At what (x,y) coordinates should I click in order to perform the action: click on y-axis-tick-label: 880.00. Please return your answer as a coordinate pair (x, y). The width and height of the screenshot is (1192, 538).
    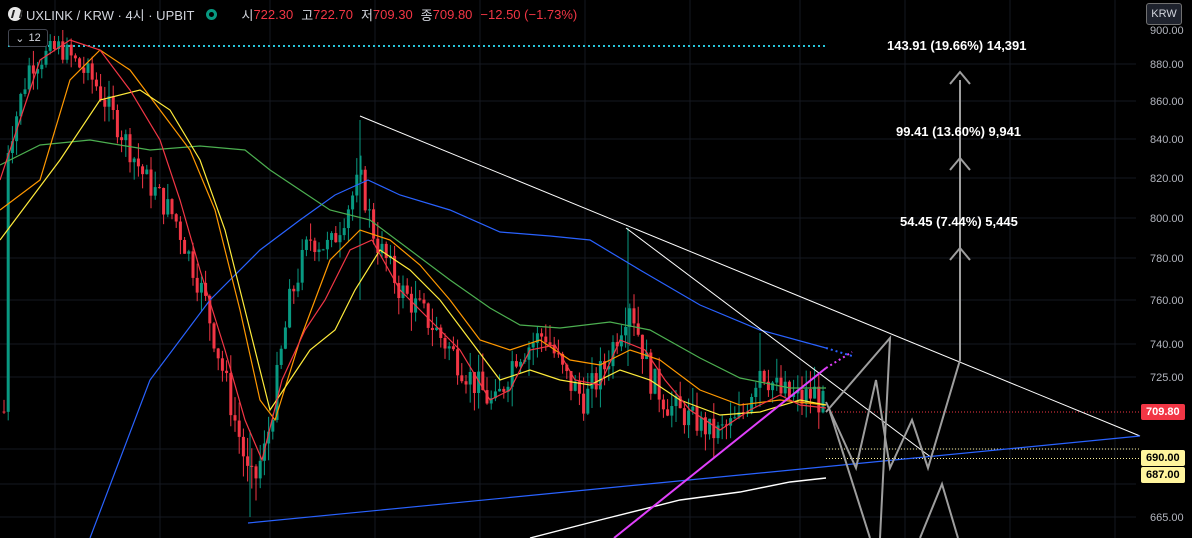
    Looking at the image, I should click on (1167, 65).